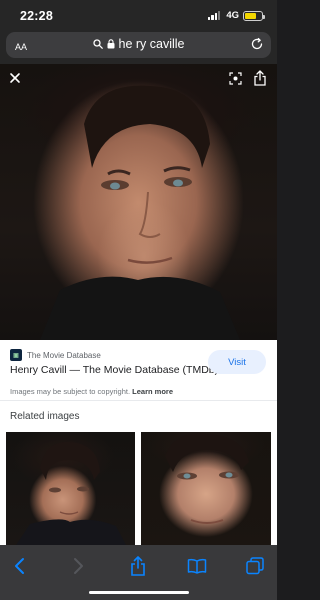  What do you see at coordinates (257, 44) in the screenshot?
I see `reload-icon` at bounding box center [257, 44].